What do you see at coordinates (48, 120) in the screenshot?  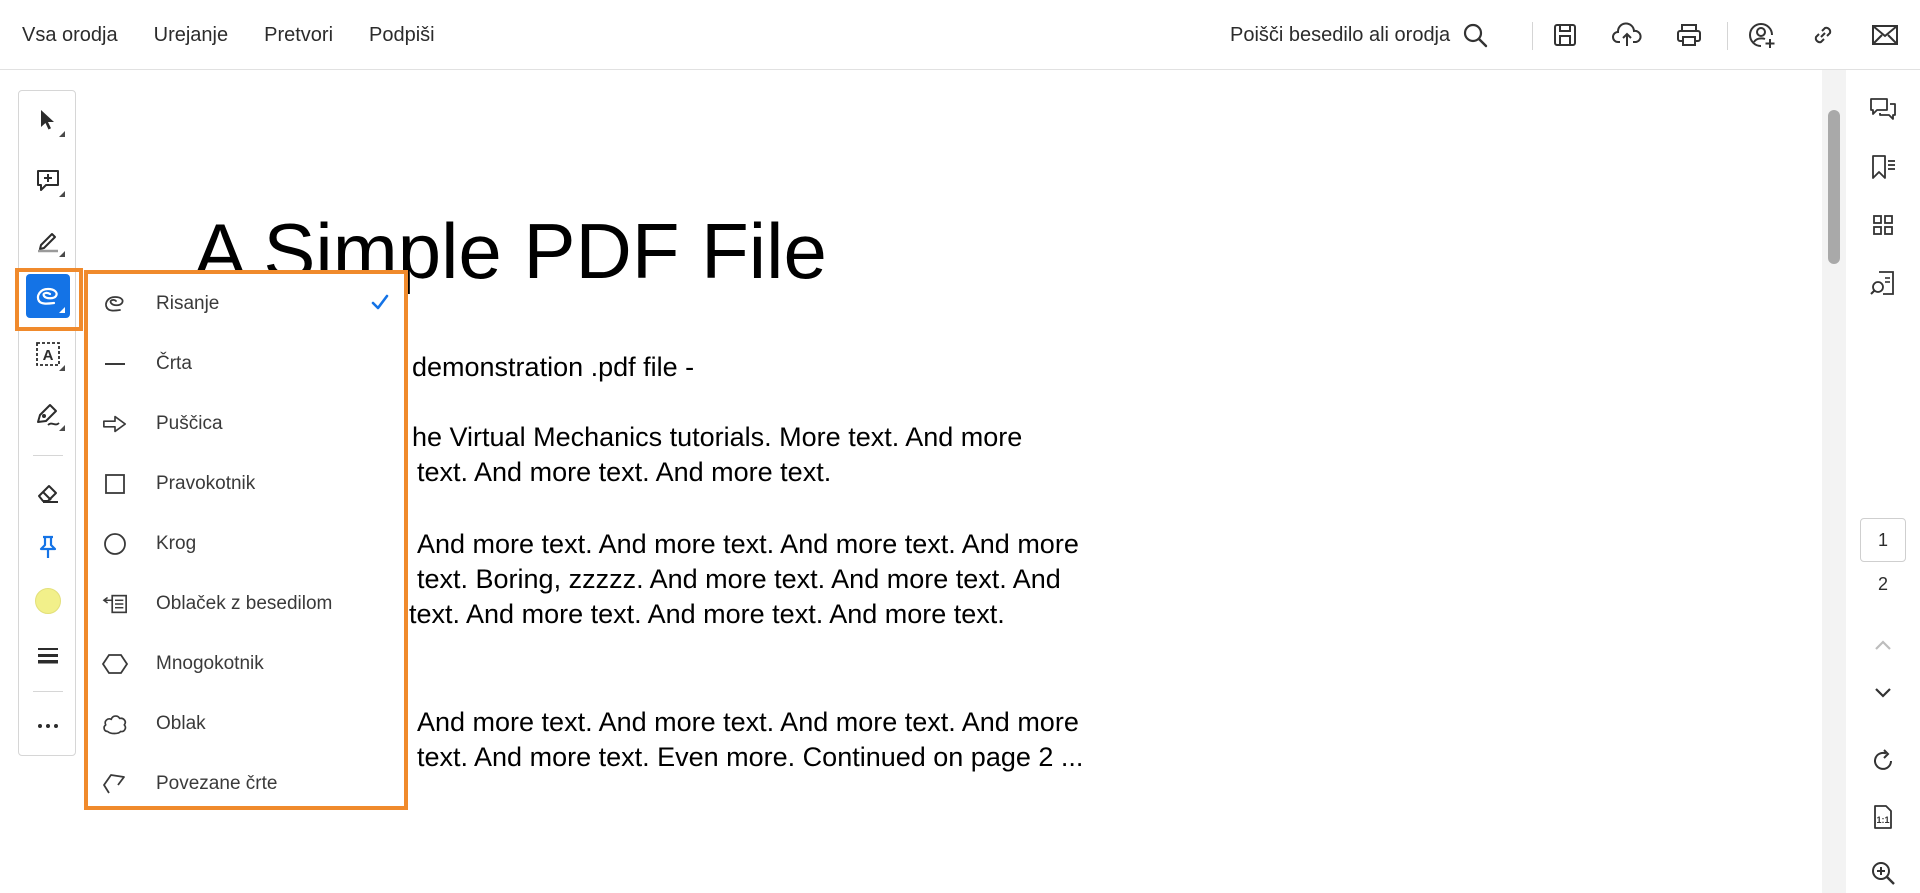 I see `select-arrow-icon` at bounding box center [48, 120].